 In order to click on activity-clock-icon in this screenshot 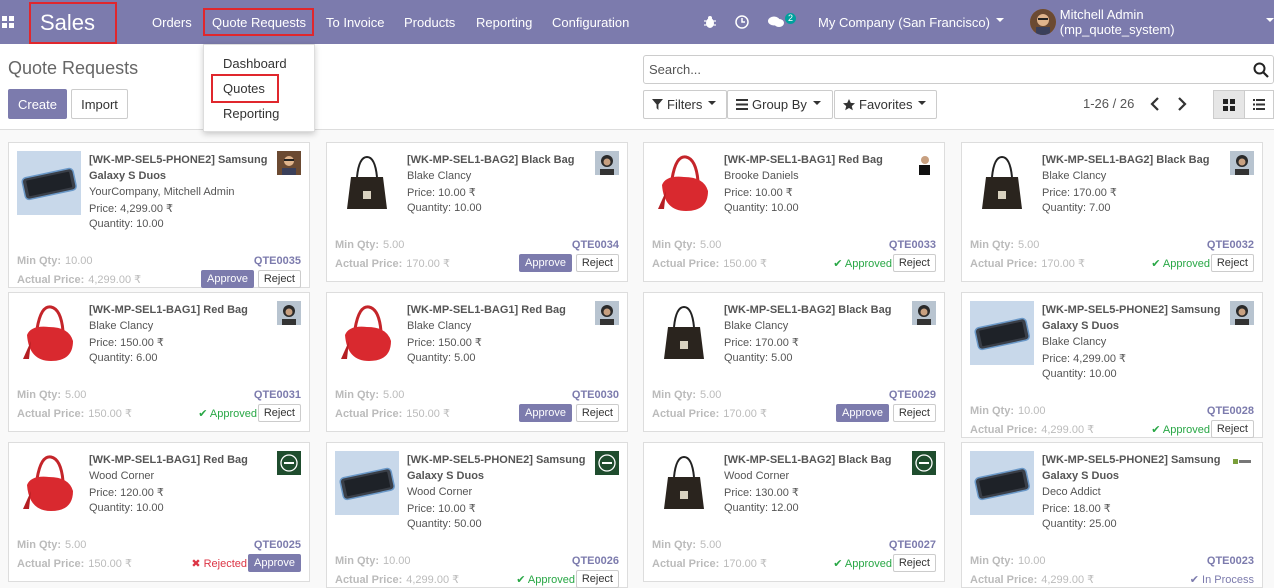, I will do `click(742, 22)`.